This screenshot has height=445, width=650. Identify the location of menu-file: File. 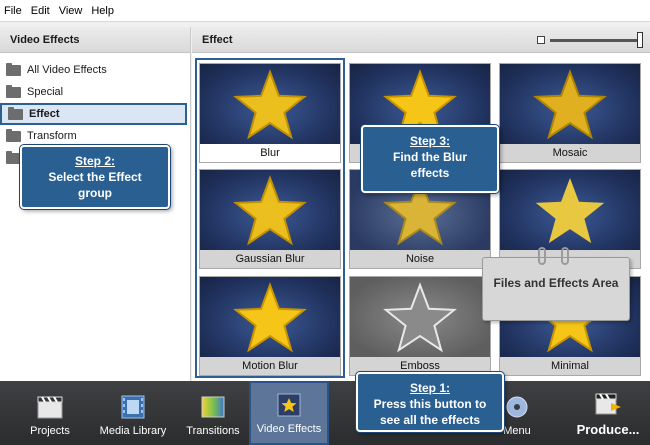
(13, 11).